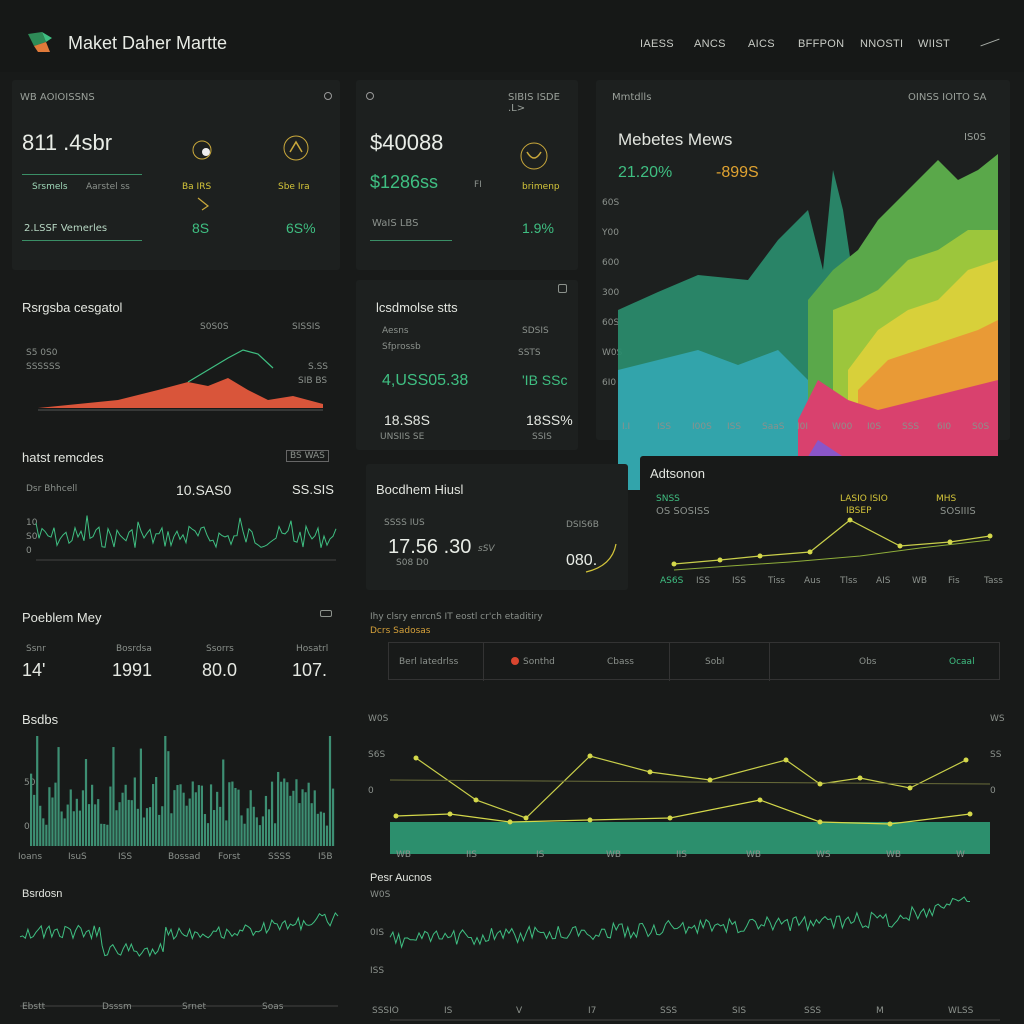 The height and width of the screenshot is (1024, 1024). What do you see at coordinates (611, 203) in the screenshot?
I see `y-tick: 60S` at bounding box center [611, 203].